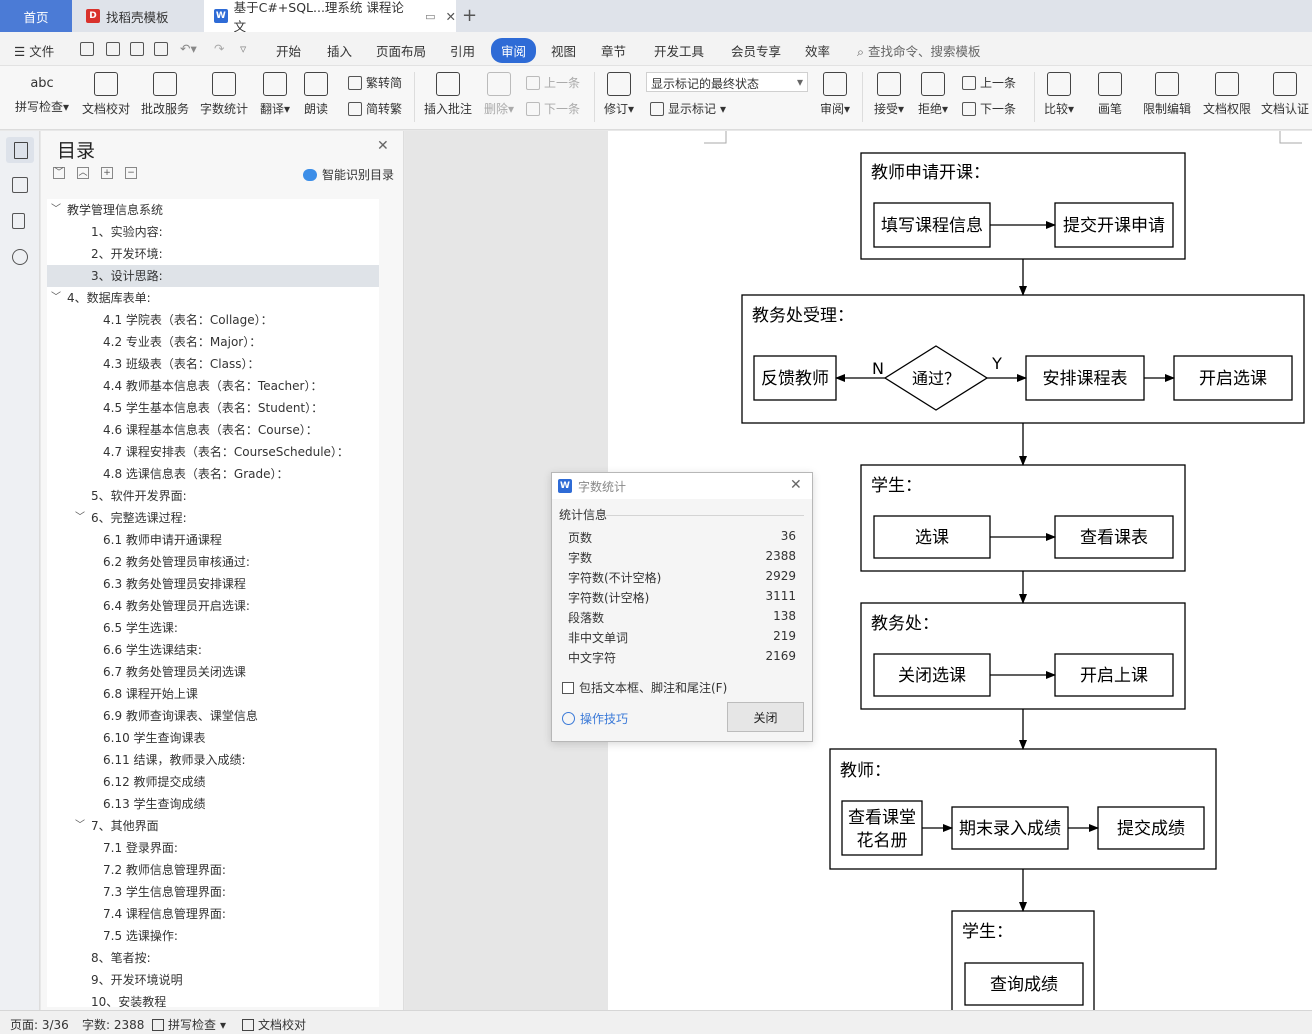  I want to click on toc-item: 2、开发环境:, so click(213, 254).